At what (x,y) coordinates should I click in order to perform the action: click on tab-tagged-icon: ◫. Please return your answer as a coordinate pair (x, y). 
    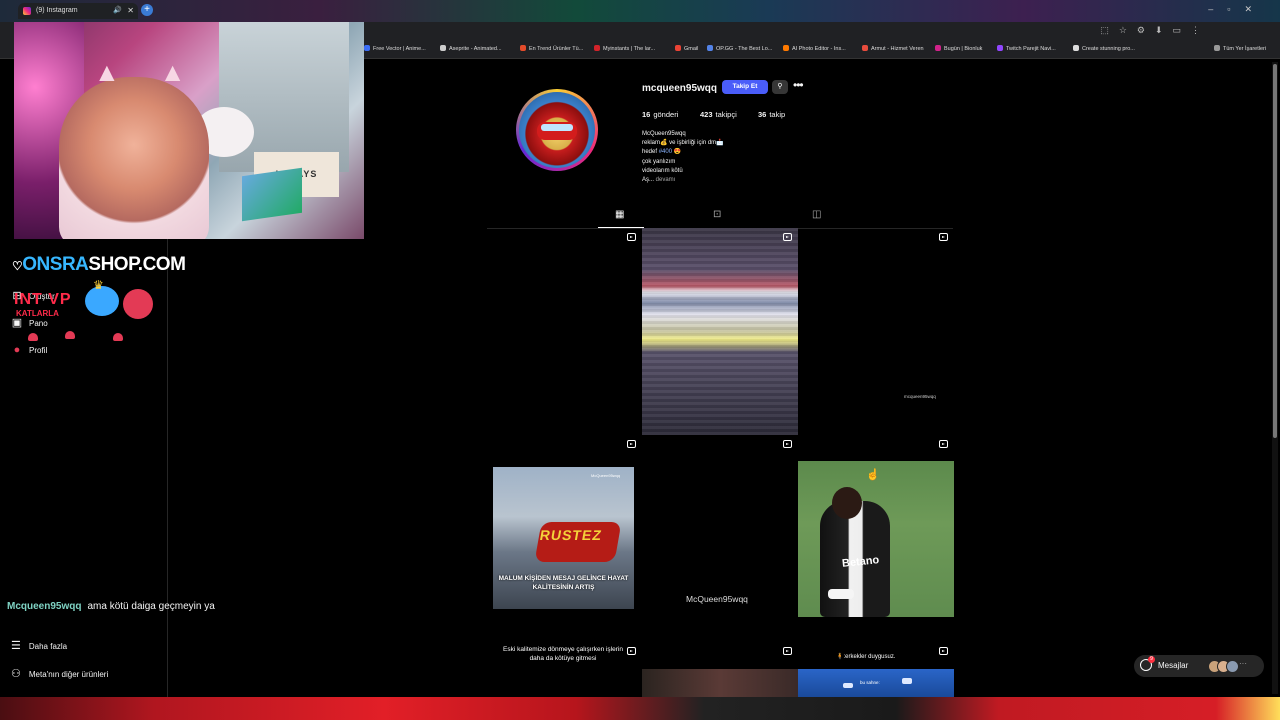
    Looking at the image, I should click on (816, 214).